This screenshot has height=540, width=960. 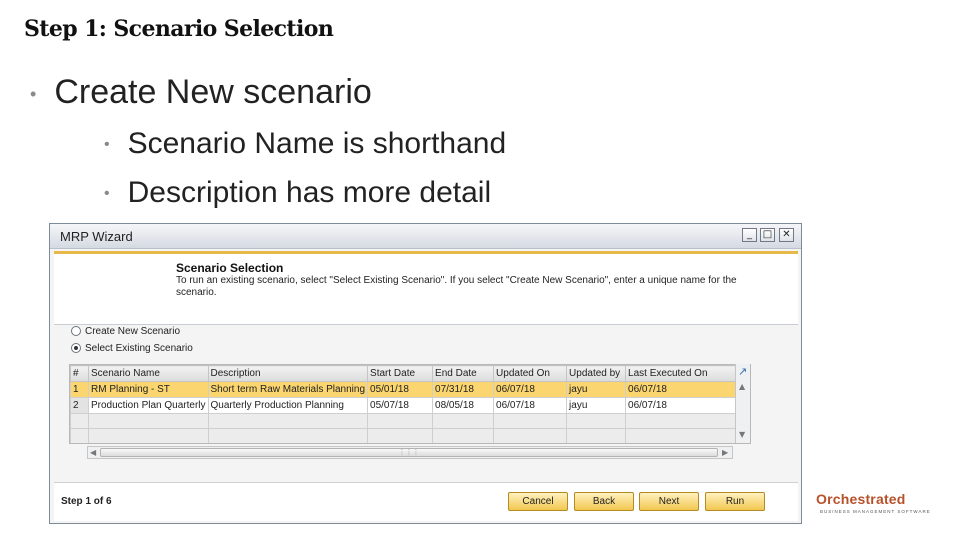 What do you see at coordinates (288, 373) in the screenshot?
I see `column-header: Description` at bounding box center [288, 373].